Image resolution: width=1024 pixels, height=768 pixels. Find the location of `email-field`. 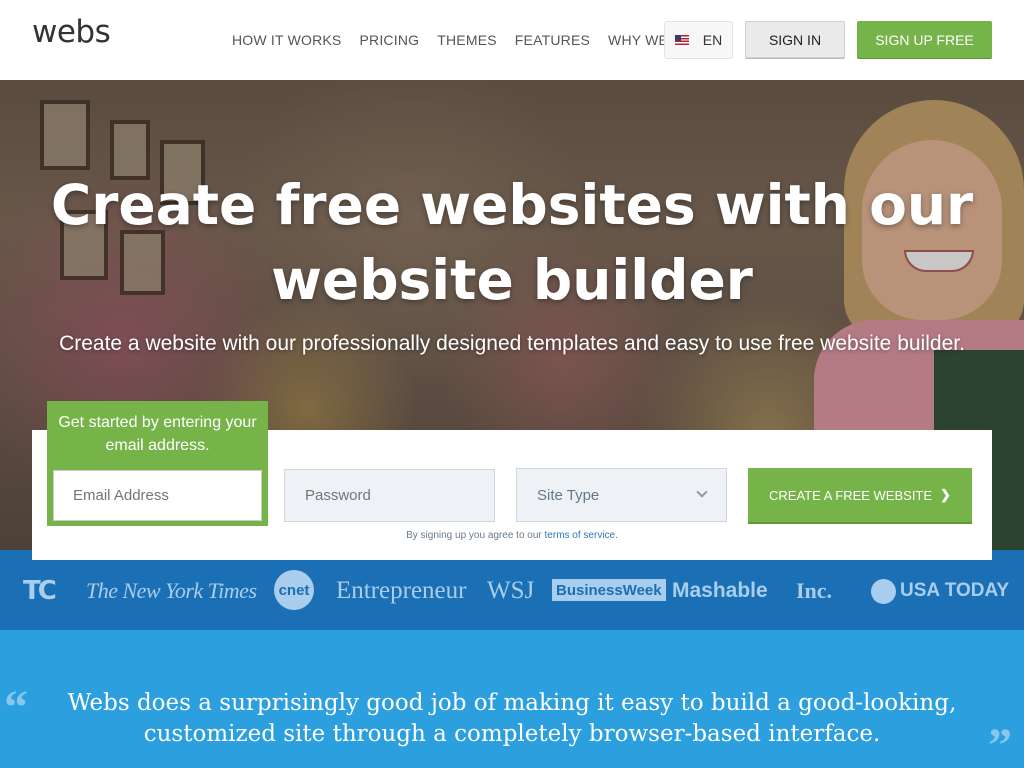

email-field is located at coordinates (157, 495).